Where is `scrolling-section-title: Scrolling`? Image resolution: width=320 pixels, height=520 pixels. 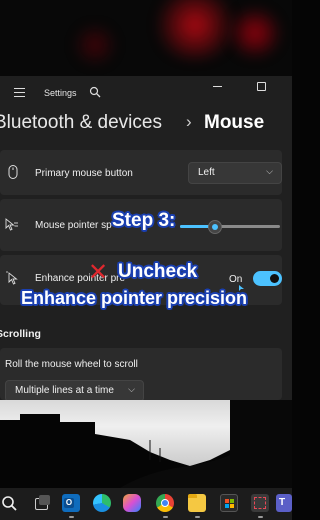
scrolling-section-title: Scrolling is located at coordinates (20, 334).